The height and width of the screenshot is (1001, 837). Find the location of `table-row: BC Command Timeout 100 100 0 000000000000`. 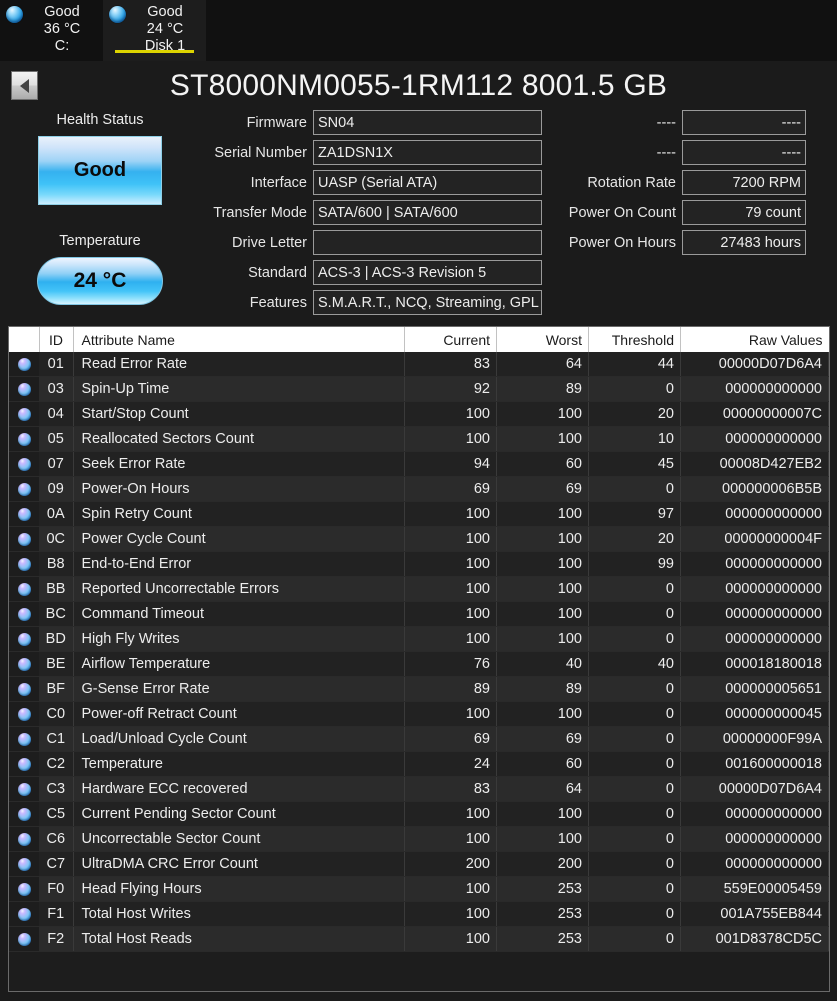

table-row: BC Command Timeout 100 100 0 000000000000 is located at coordinates (419, 614).